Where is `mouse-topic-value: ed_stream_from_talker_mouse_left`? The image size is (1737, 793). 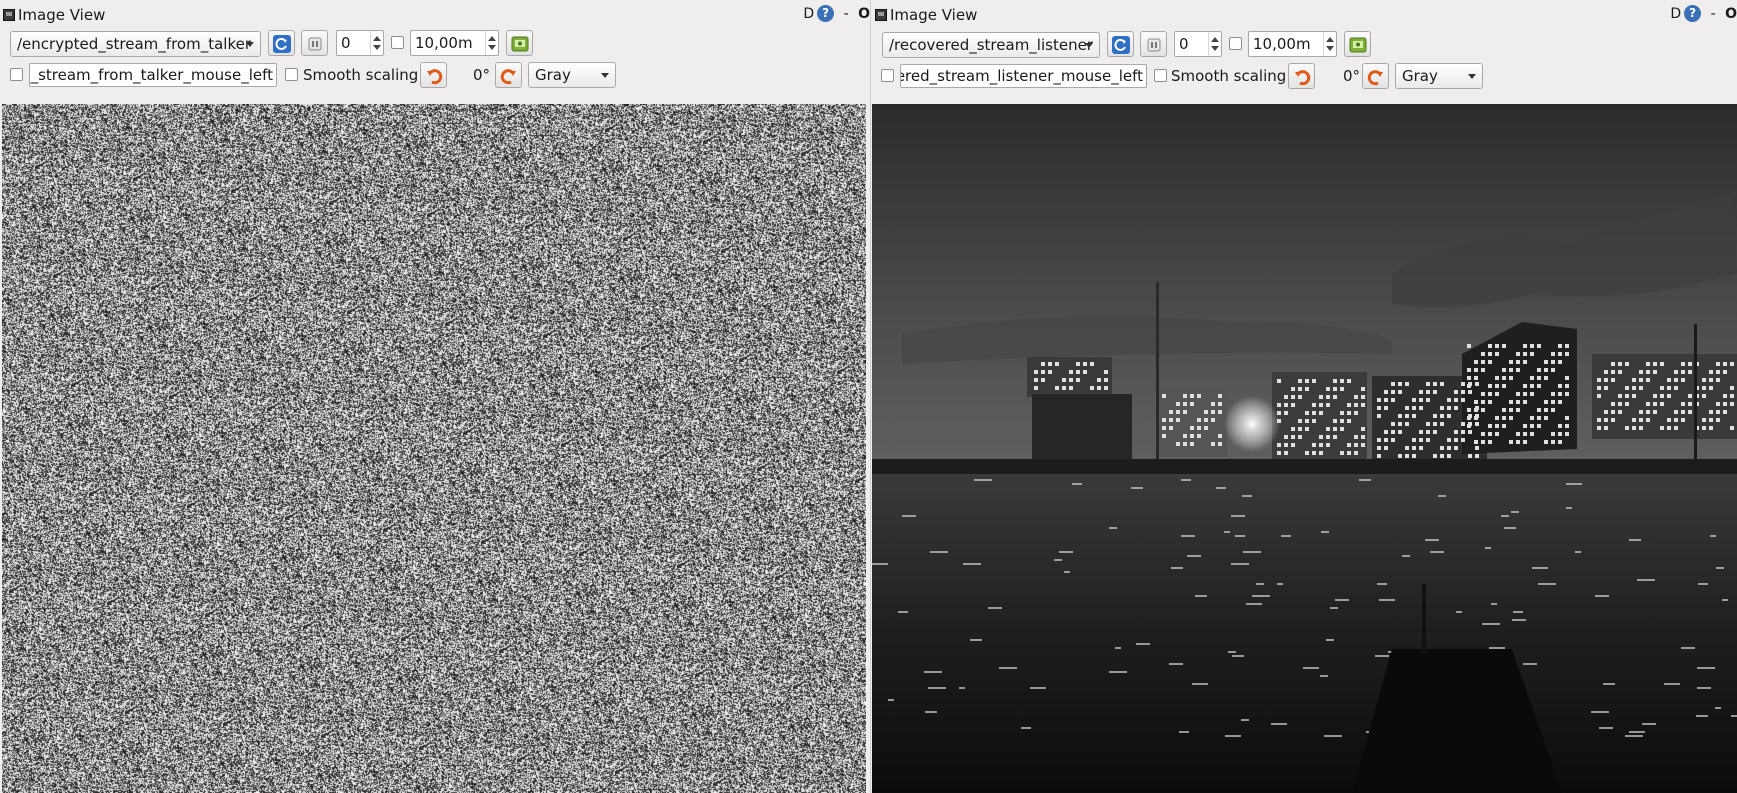 mouse-topic-value: ed_stream_from_talker_mouse_left is located at coordinates (151, 75).